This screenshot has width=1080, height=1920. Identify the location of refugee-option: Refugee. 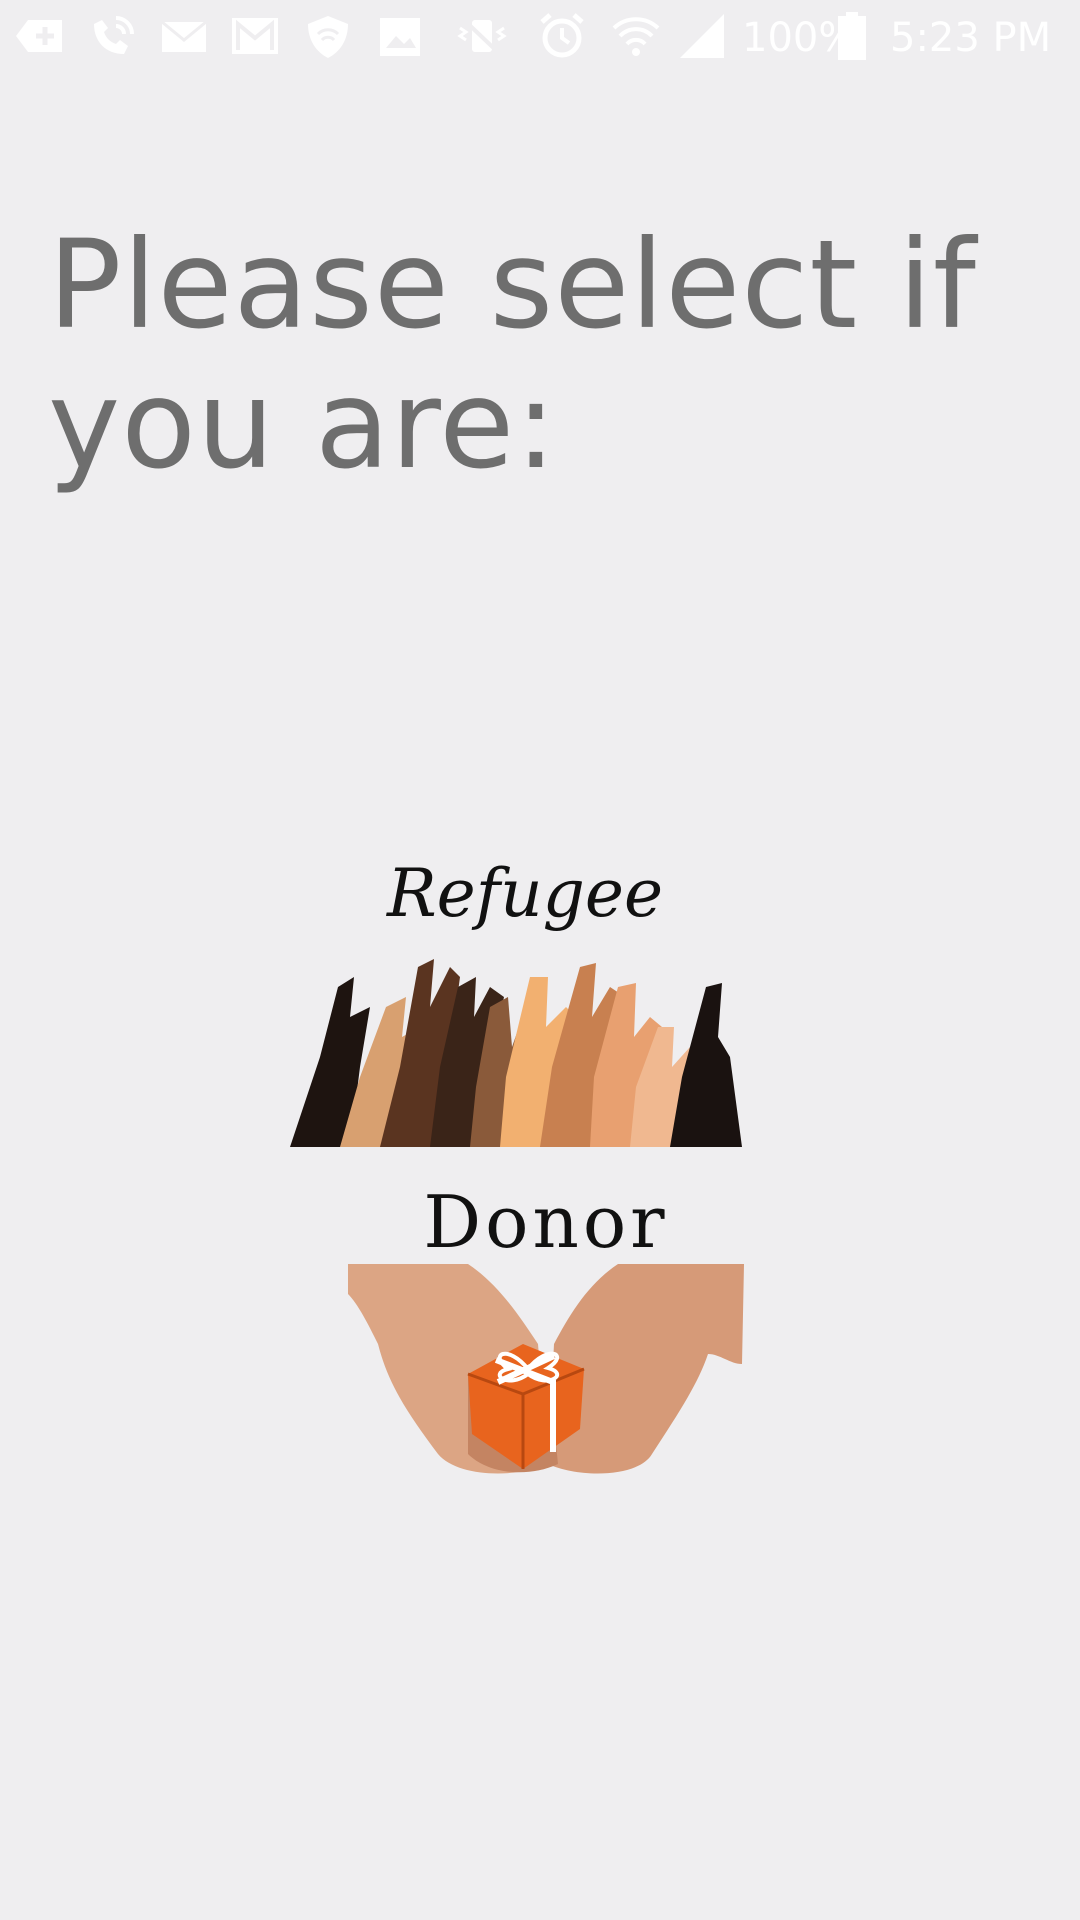
(525, 1001).